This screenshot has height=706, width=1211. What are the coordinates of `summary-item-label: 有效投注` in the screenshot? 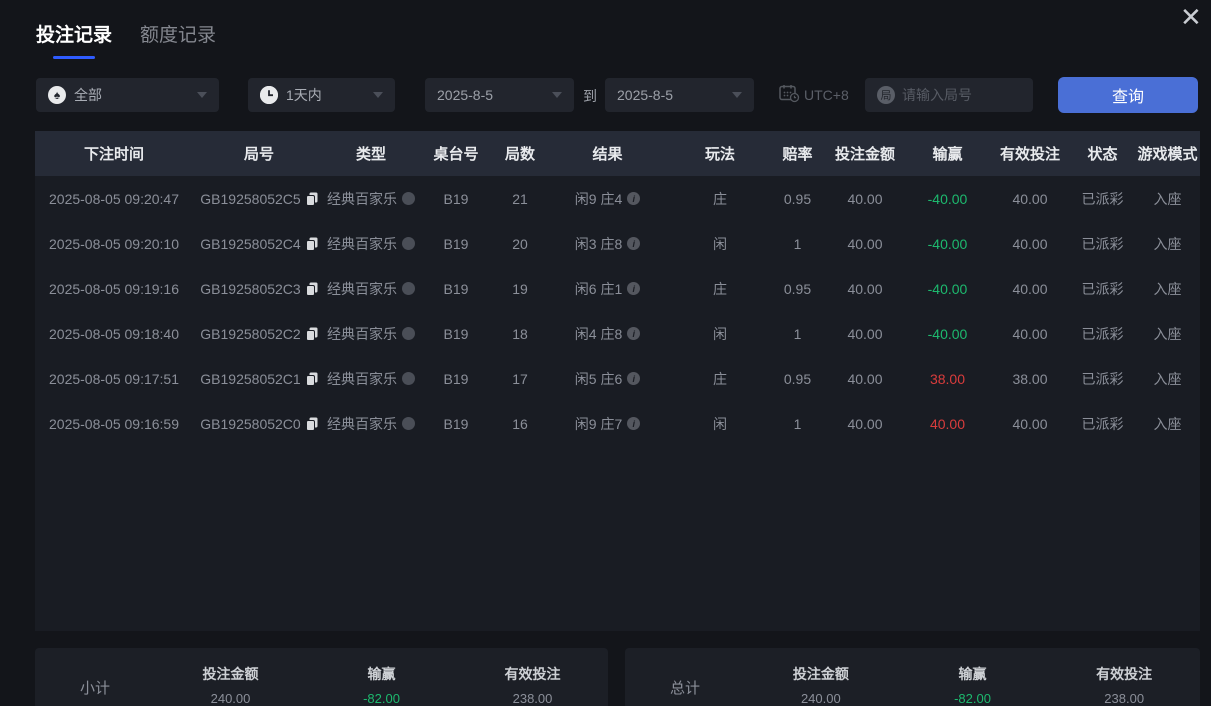 It's located at (532, 674).